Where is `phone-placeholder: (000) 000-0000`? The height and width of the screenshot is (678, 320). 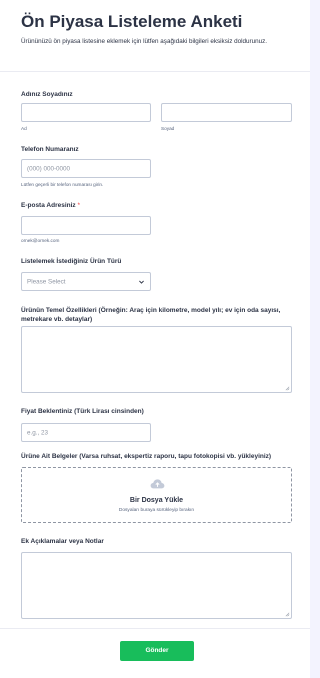 phone-placeholder: (000) 000-0000 is located at coordinates (49, 168).